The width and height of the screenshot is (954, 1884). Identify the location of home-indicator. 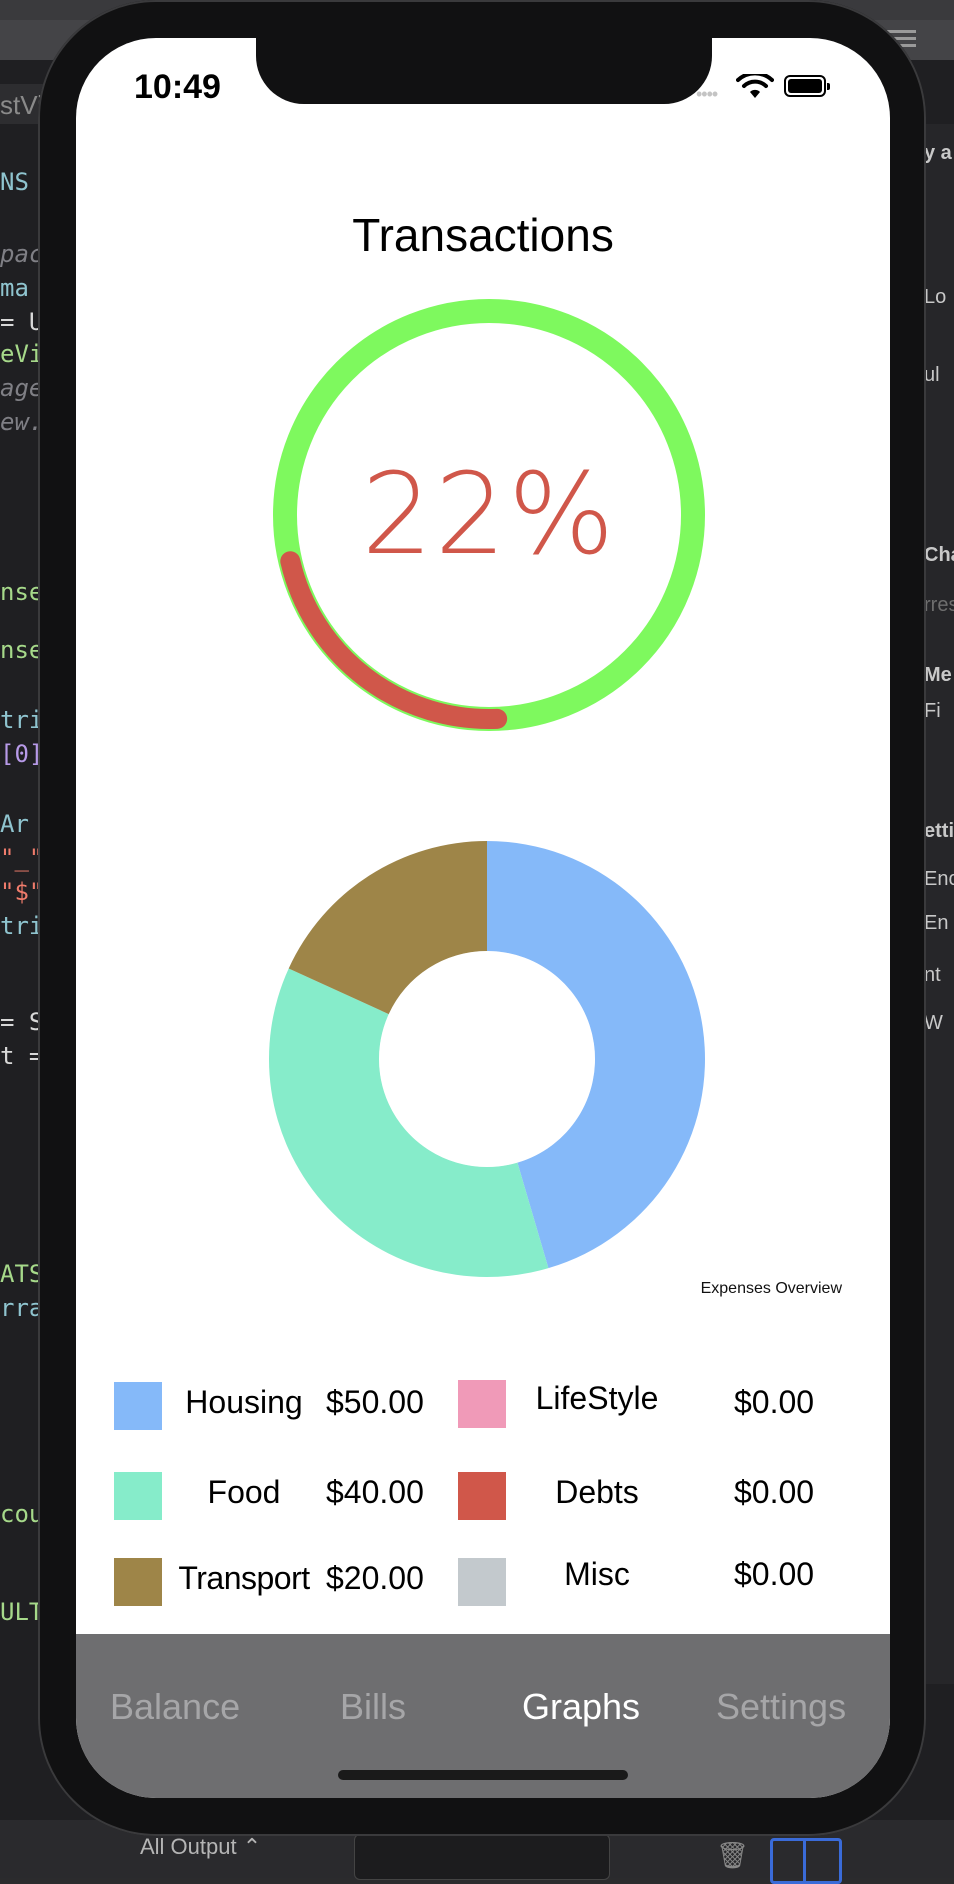
(483, 1775).